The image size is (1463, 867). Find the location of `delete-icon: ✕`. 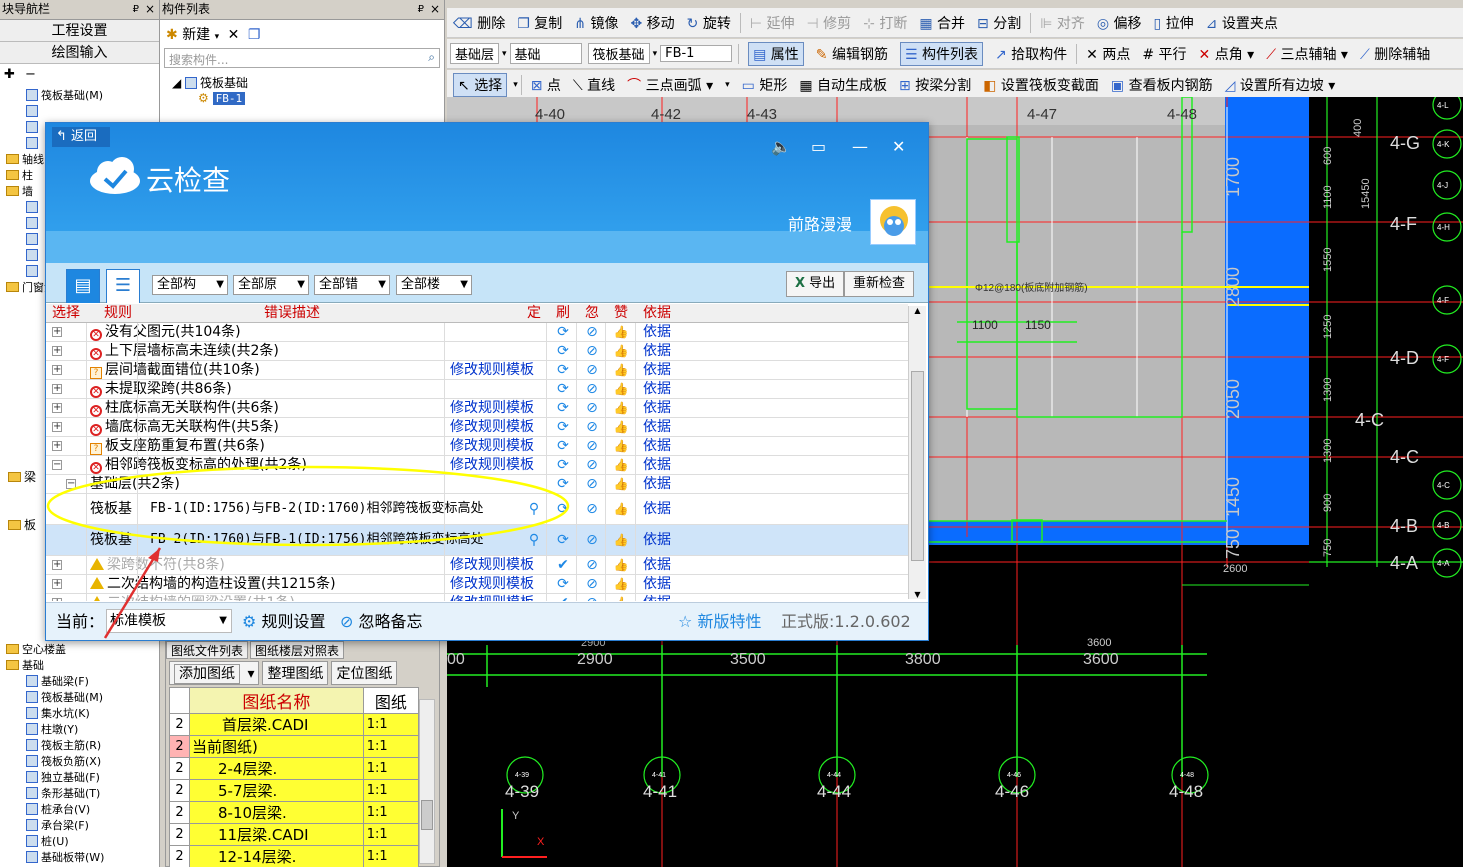

delete-icon: ✕ is located at coordinates (234, 35).